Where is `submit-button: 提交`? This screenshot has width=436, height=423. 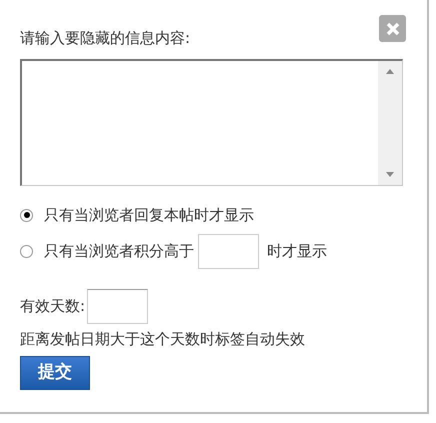 submit-button: 提交 is located at coordinates (55, 373).